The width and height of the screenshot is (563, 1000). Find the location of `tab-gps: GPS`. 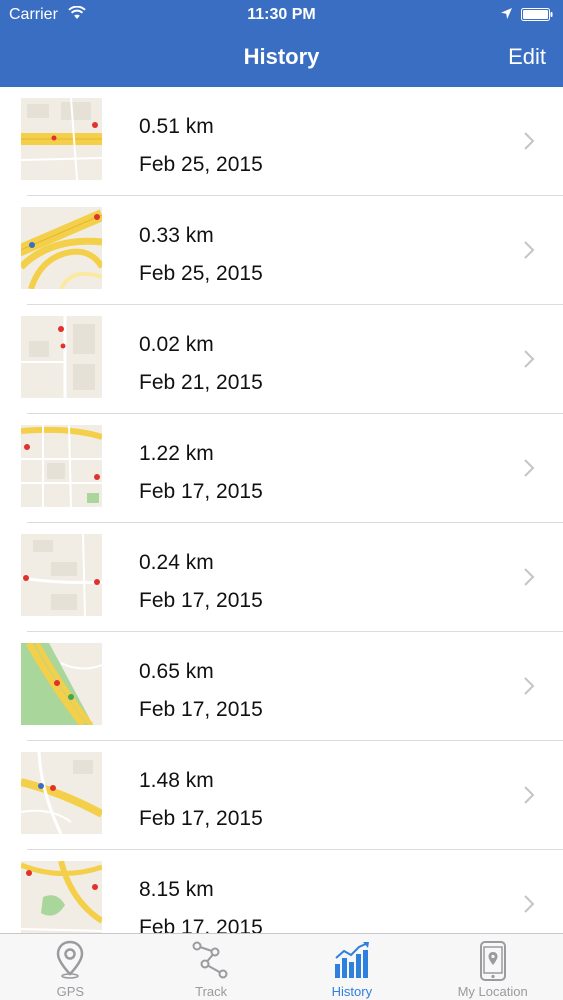

tab-gps: GPS is located at coordinates (70, 967).